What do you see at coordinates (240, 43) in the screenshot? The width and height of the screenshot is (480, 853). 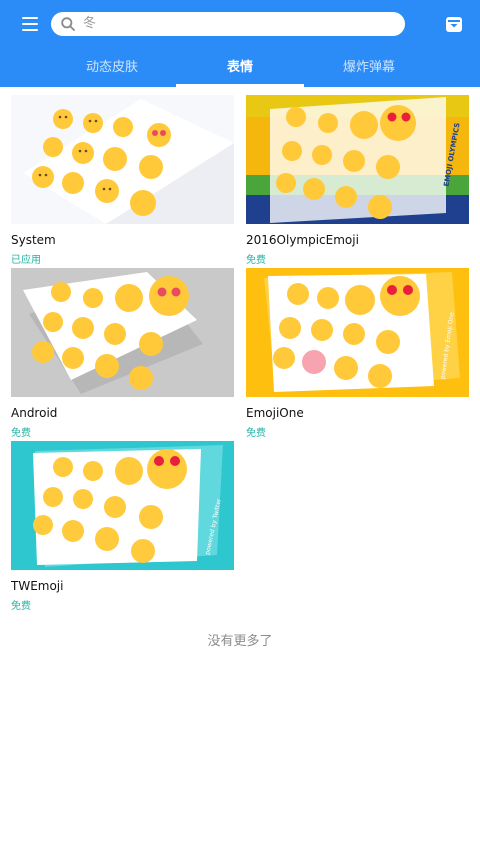 I see `top-bar: 冬 动态皮肤 表情 爆炸弹幕` at bounding box center [240, 43].